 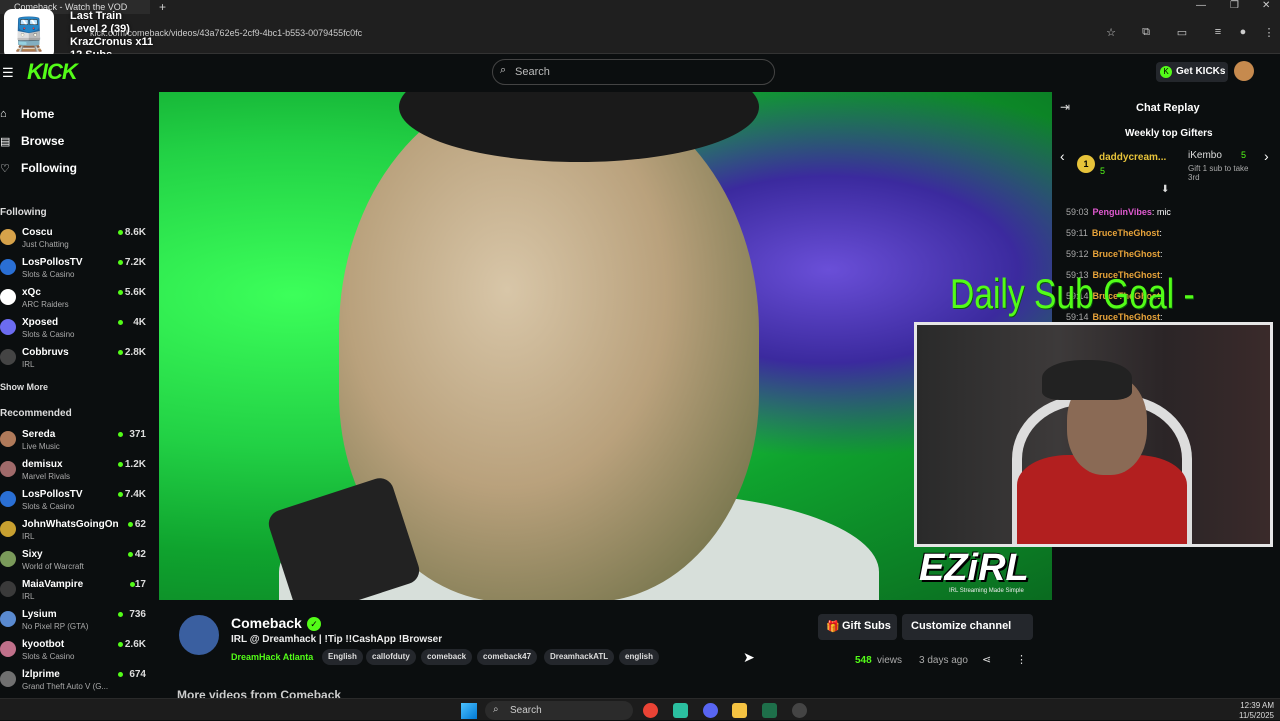 What do you see at coordinates (1161, 254) in the screenshot?
I see `chat-text: :` at bounding box center [1161, 254].